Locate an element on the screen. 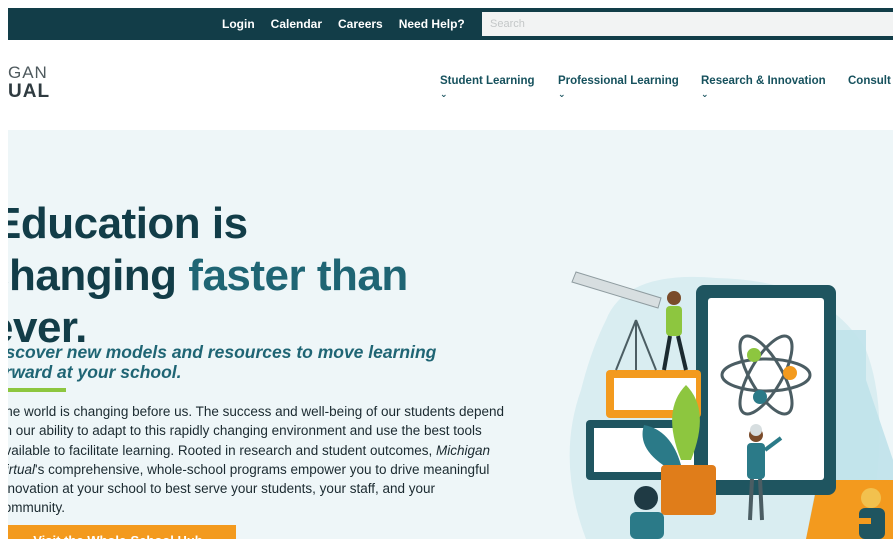 The image size is (893, 539). nav-item-label: Professional Learning is located at coordinates (618, 81).